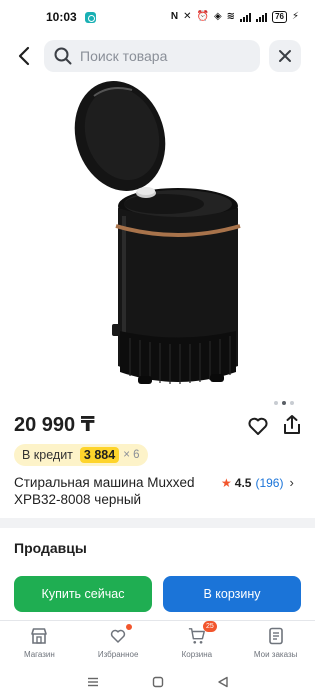  What do you see at coordinates (83, 594) in the screenshot?
I see `buy-now-button: Купить сейчас` at bounding box center [83, 594].